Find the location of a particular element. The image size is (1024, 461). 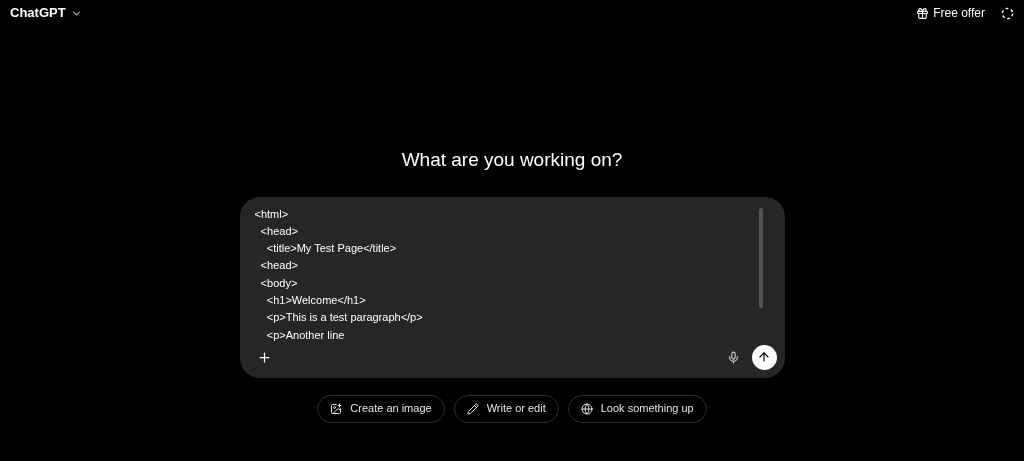

dashed-circle-icon is located at coordinates (1007, 13).